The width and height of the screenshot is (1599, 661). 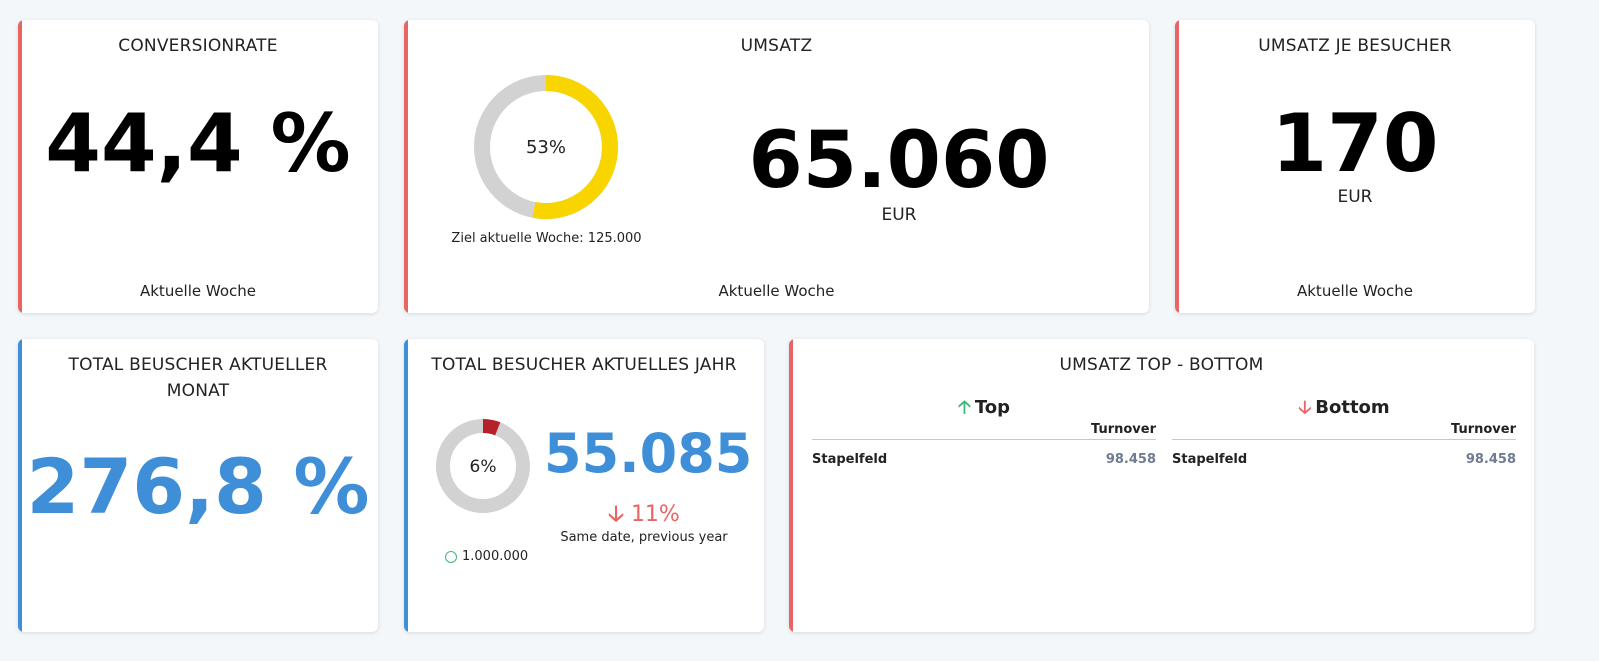 I want to click on target-caption: Ziel aktuelle Woche: 125.000, so click(x=546, y=238).